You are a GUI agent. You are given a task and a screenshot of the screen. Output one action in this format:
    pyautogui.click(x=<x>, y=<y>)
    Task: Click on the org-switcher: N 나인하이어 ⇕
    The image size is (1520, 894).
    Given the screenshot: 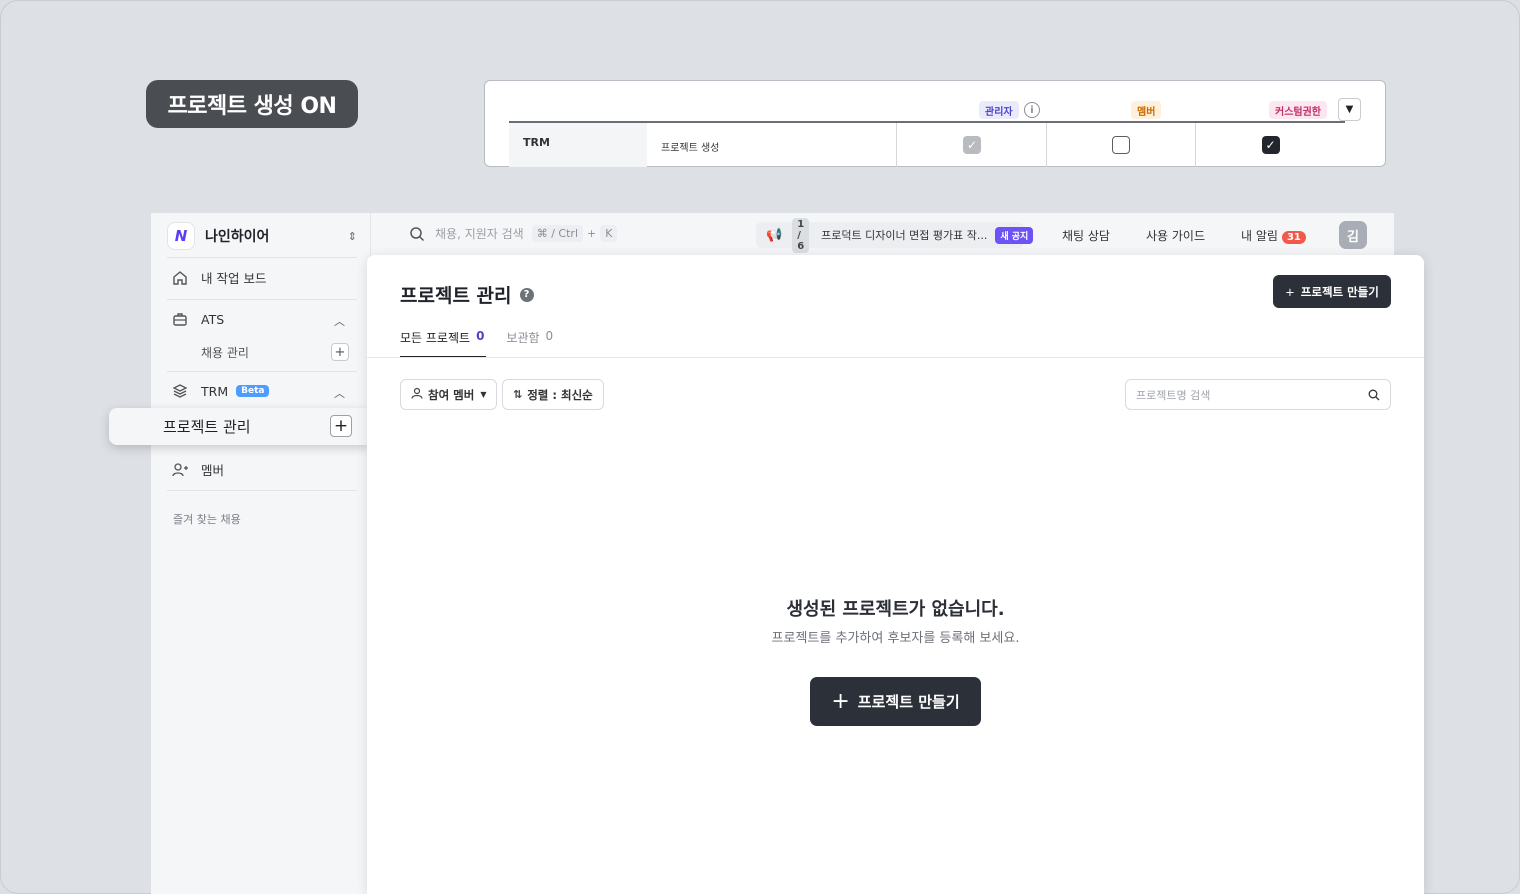 What is the action you would take?
    pyautogui.click(x=262, y=236)
    